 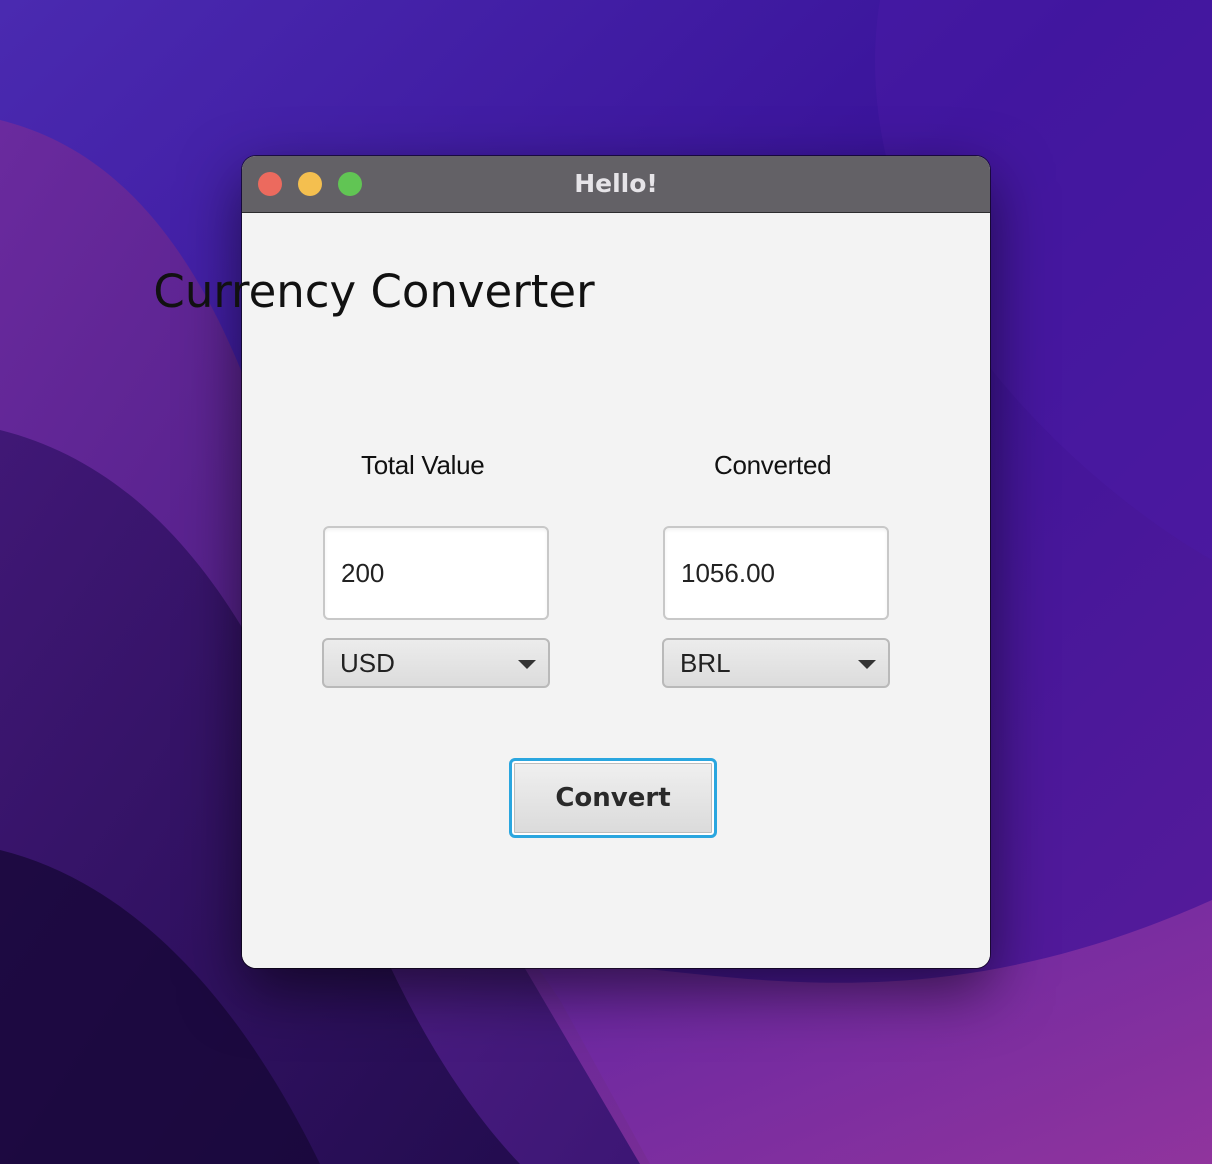 I want to click on source-currency-dropdown: USD, so click(x=436, y=663).